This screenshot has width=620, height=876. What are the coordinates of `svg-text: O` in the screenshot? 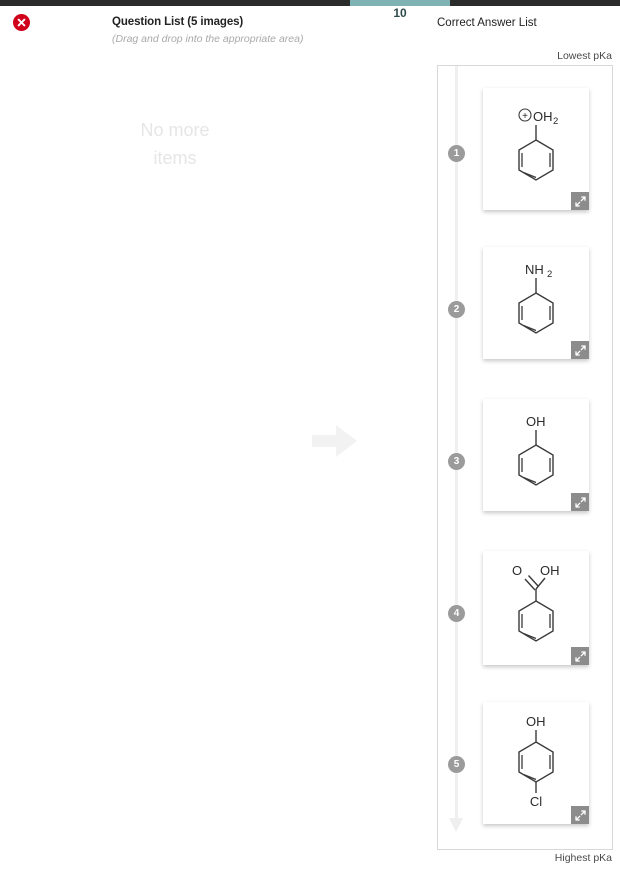 It's located at (517, 570).